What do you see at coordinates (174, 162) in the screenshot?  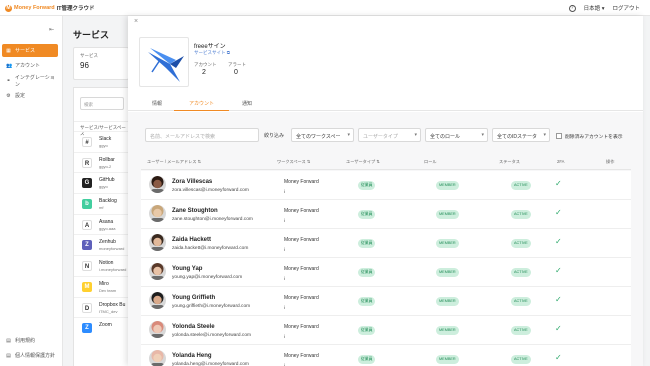 I see `column-header-user: ユーザー / メールアドレス ⇅` at bounding box center [174, 162].